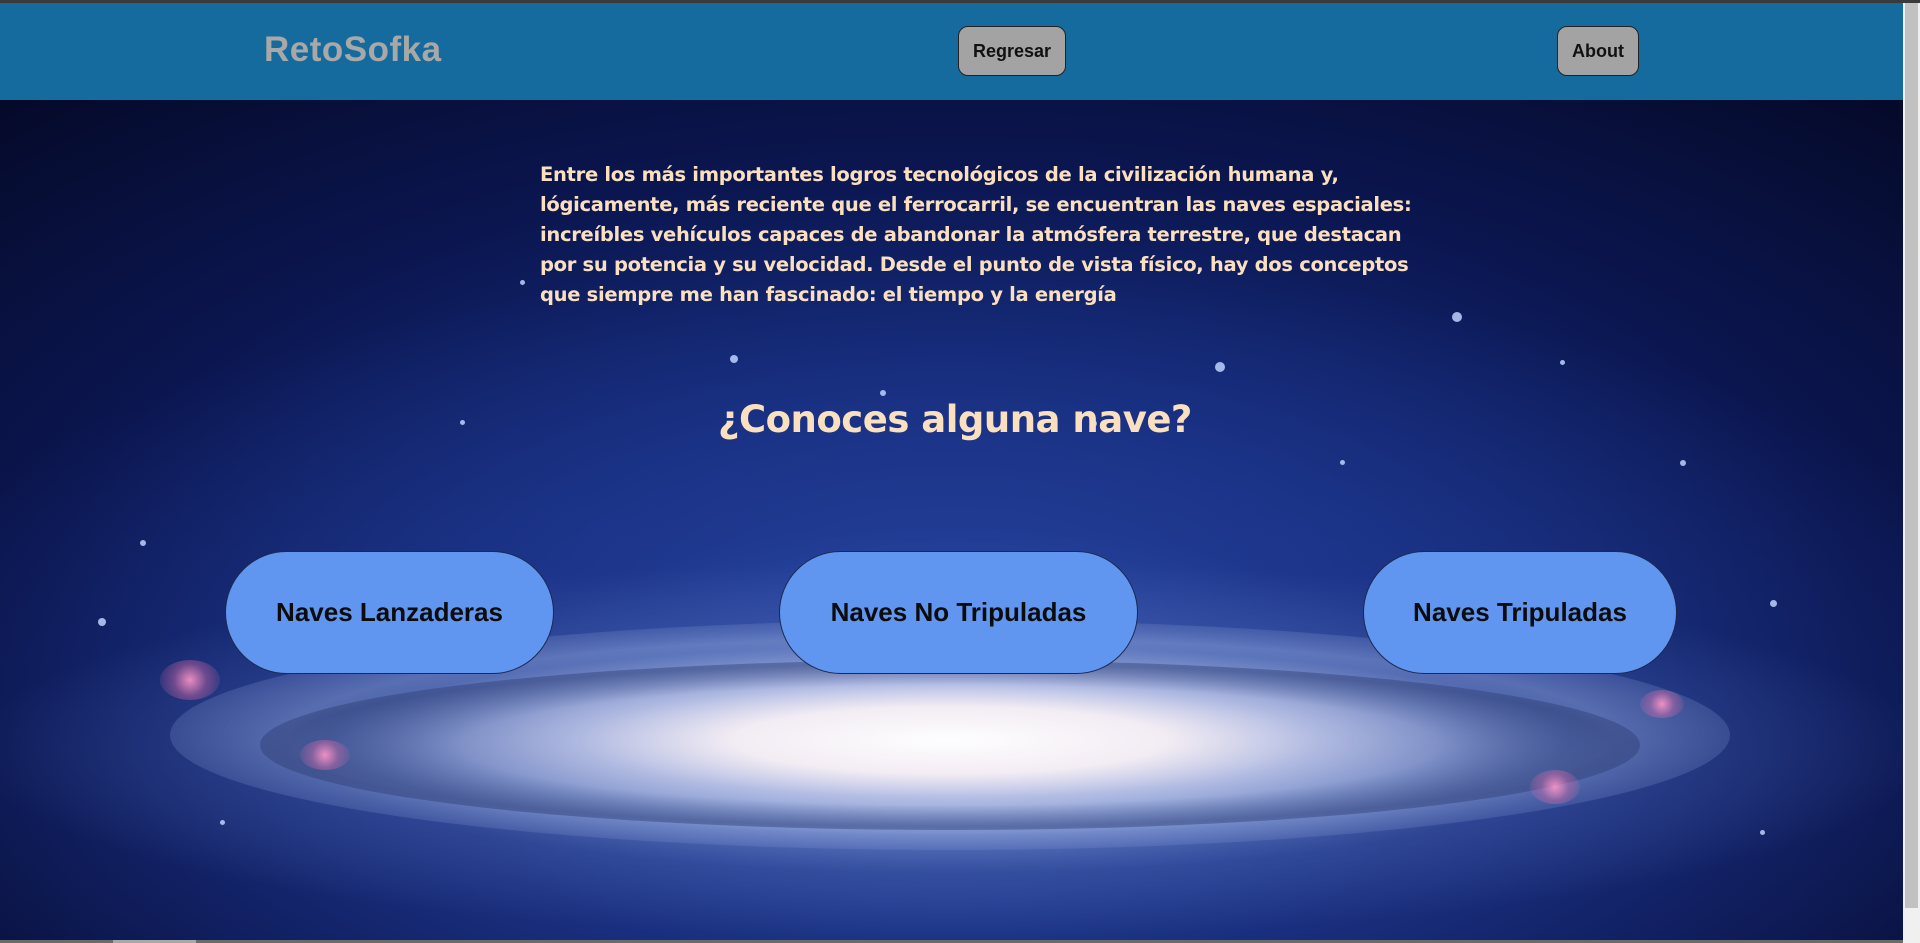  Describe the element at coordinates (950, 745) in the screenshot. I see `galaxy-arm-dust` at that location.